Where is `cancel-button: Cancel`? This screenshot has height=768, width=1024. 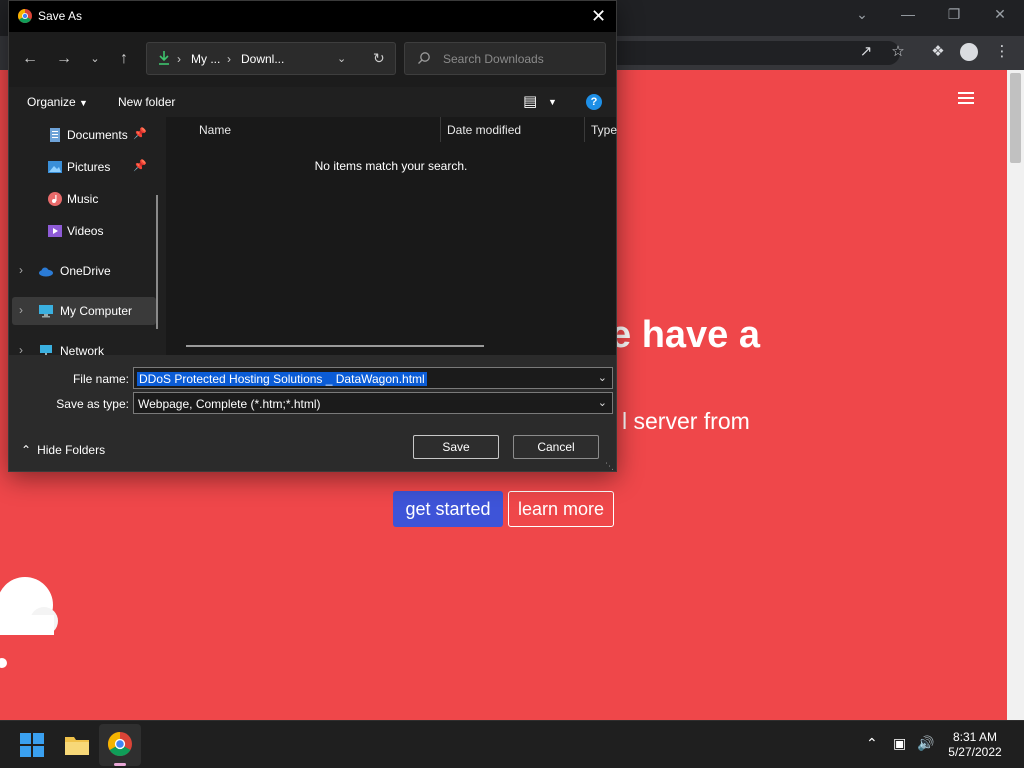 cancel-button: Cancel is located at coordinates (556, 447).